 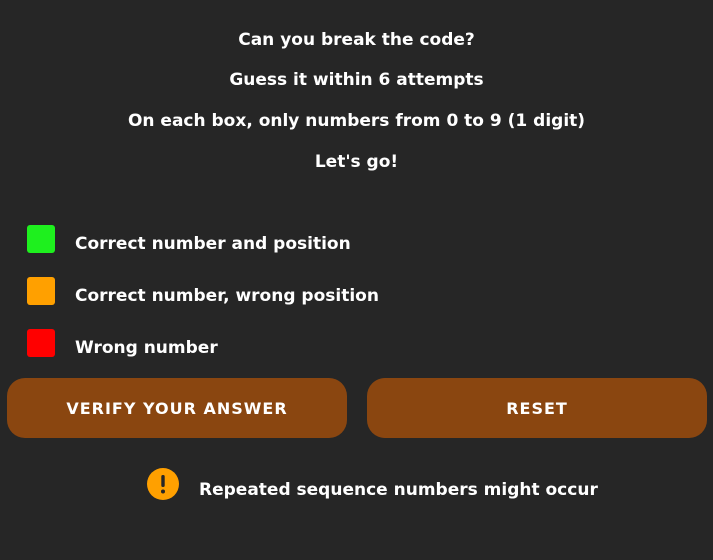 What do you see at coordinates (213, 244) in the screenshot?
I see `legend-label: Correct number and position` at bounding box center [213, 244].